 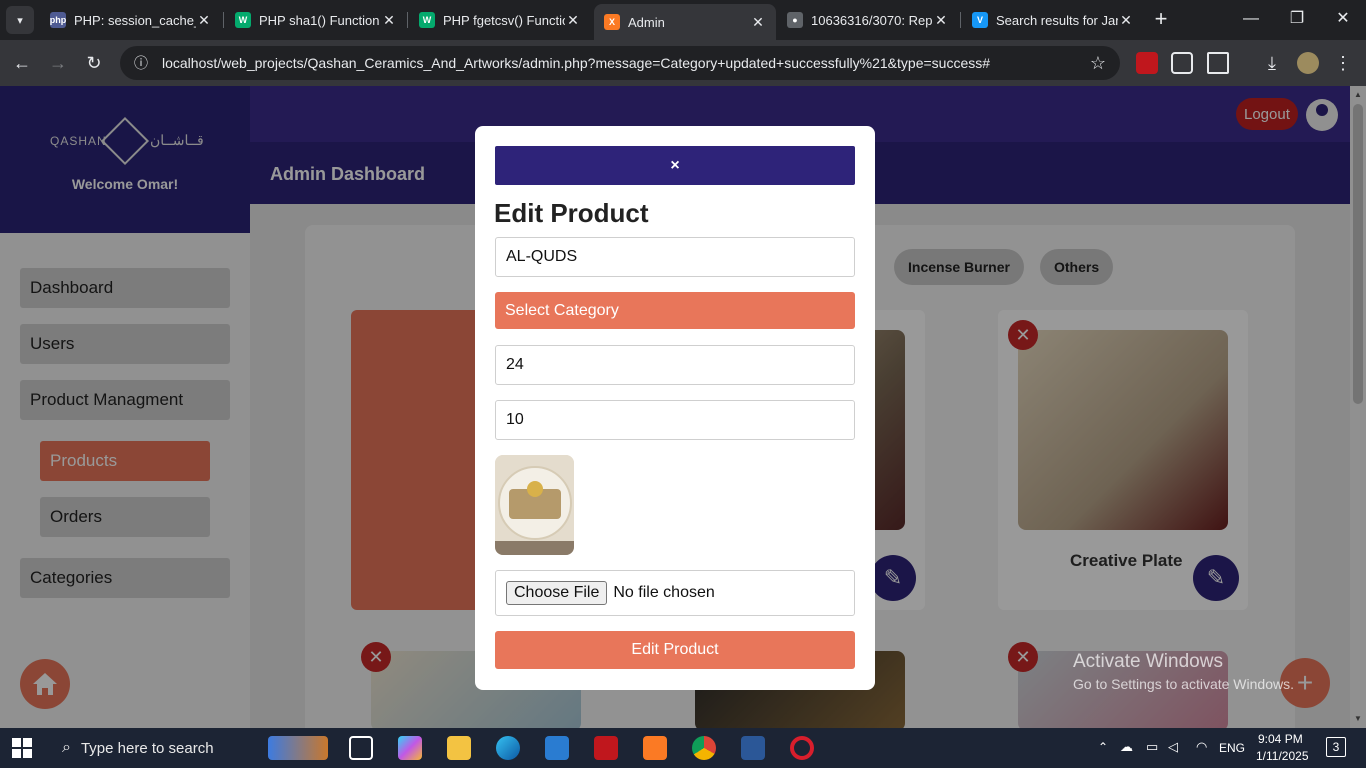 I want to click on opera-icon, so click(x=802, y=748).